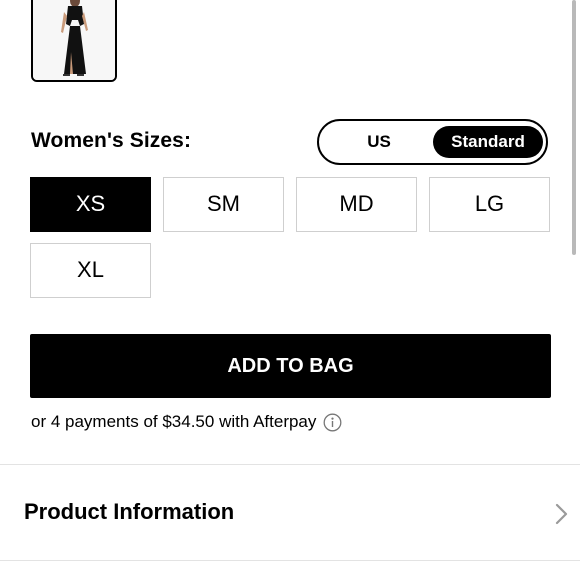  What do you see at coordinates (90, 204) in the screenshot?
I see `size-xs-button: XS` at bounding box center [90, 204].